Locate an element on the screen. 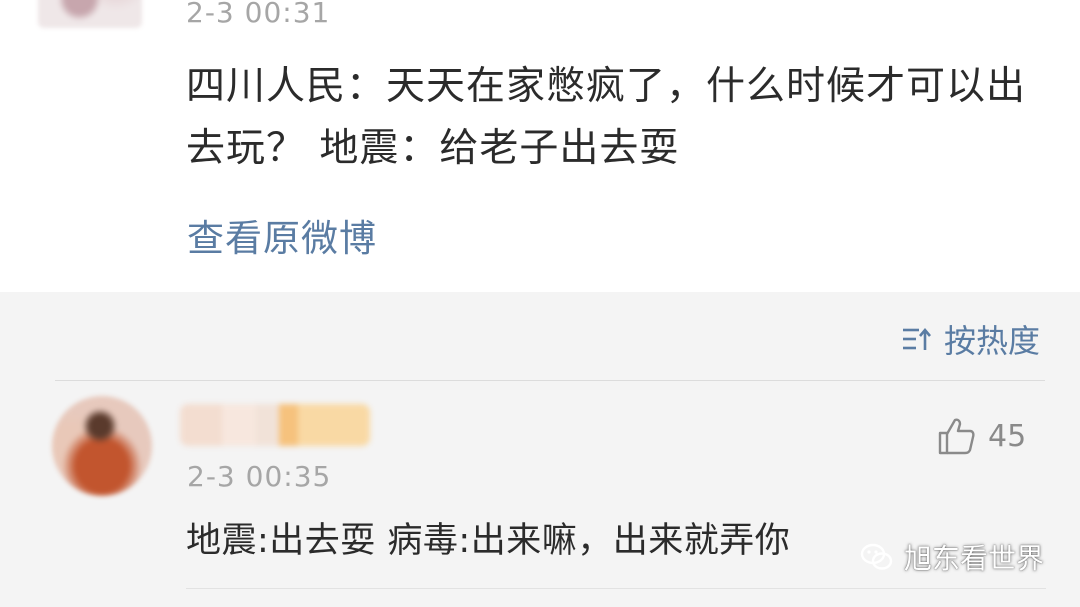  thumbs-up-icon is located at coordinates (956, 436).